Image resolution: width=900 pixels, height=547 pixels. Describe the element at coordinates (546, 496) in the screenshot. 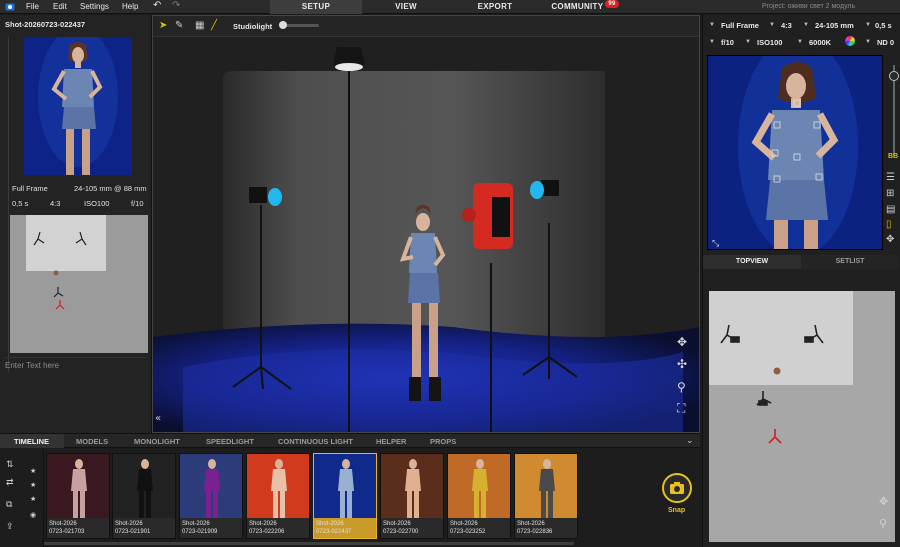

I see `timeline-thumbnail: Shot-2026 0723-022836` at that location.